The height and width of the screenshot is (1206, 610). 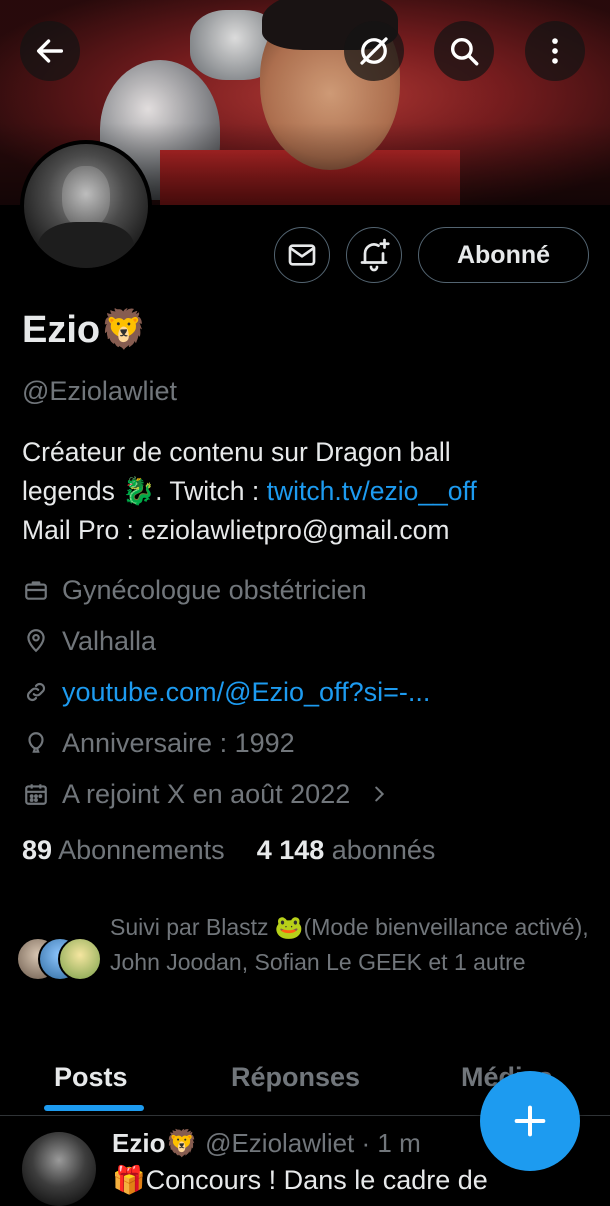 What do you see at coordinates (236, 452) in the screenshot?
I see `bio-line-1: Créateur de contenu sur Dragon ball` at bounding box center [236, 452].